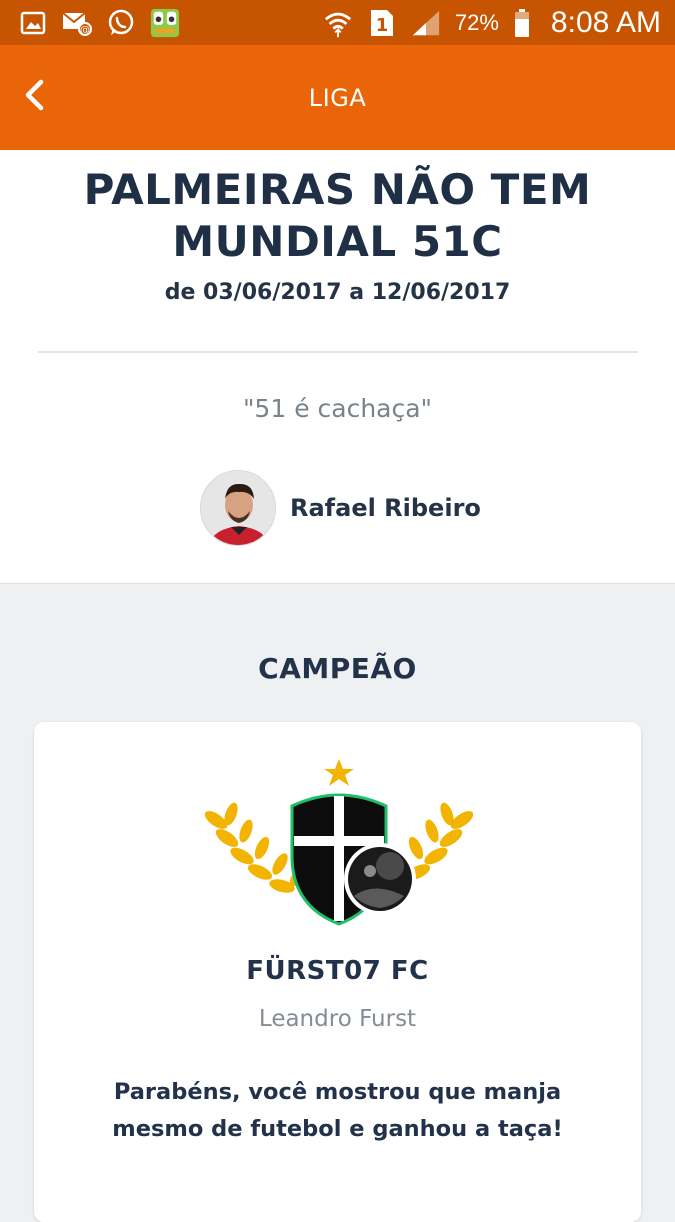  I want to click on app-icon, so click(165, 23).